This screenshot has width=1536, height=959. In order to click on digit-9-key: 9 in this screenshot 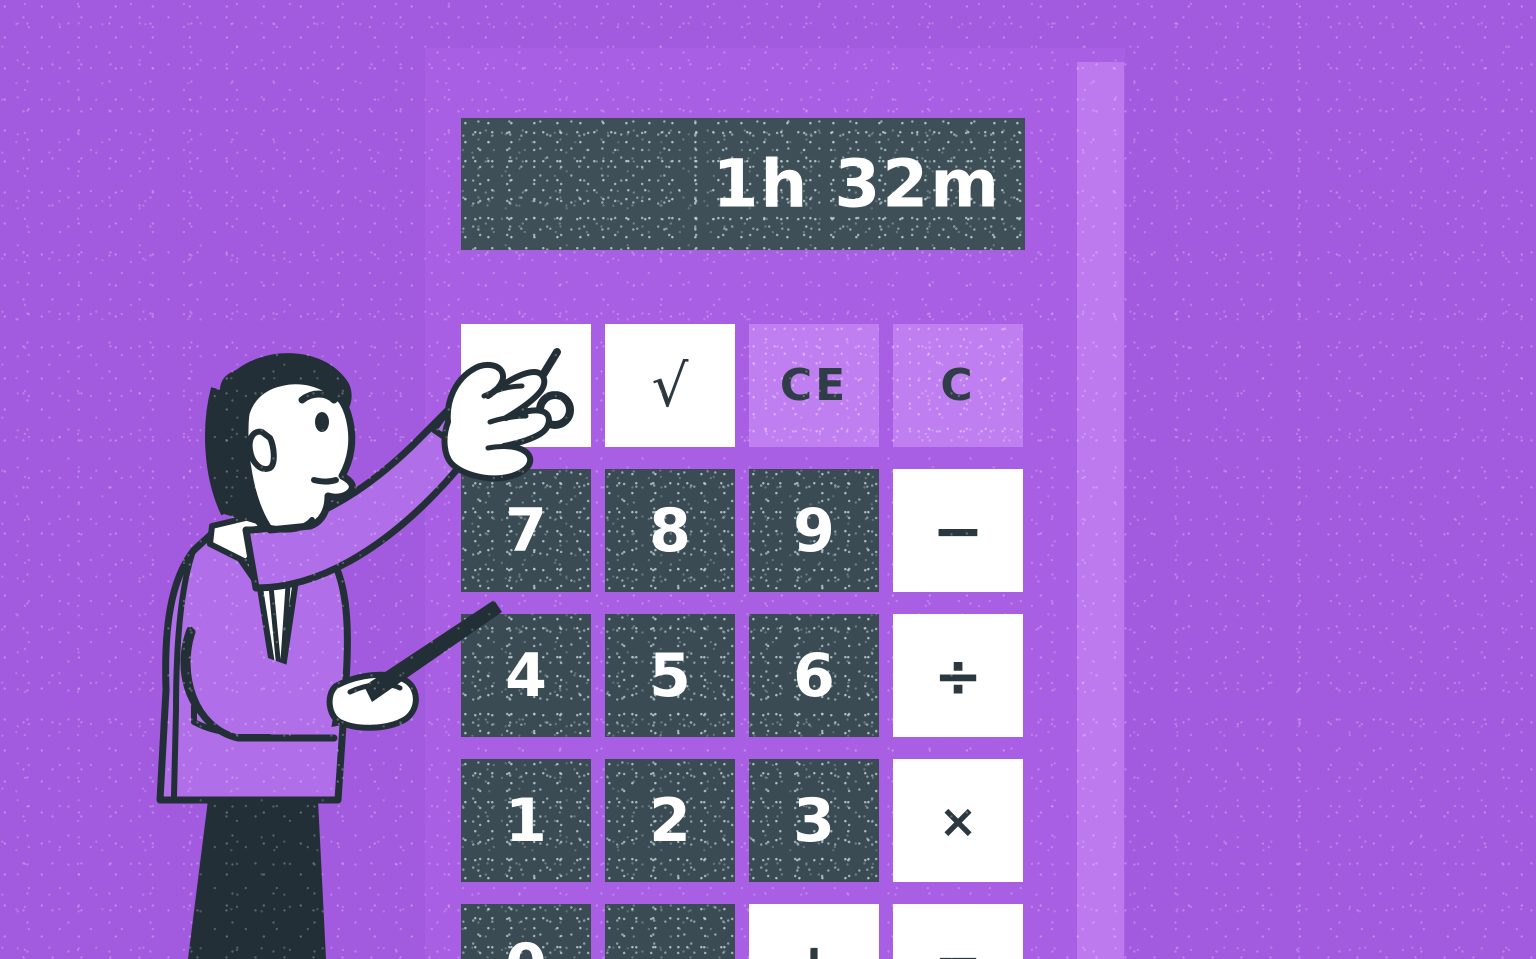, I will do `click(814, 530)`.